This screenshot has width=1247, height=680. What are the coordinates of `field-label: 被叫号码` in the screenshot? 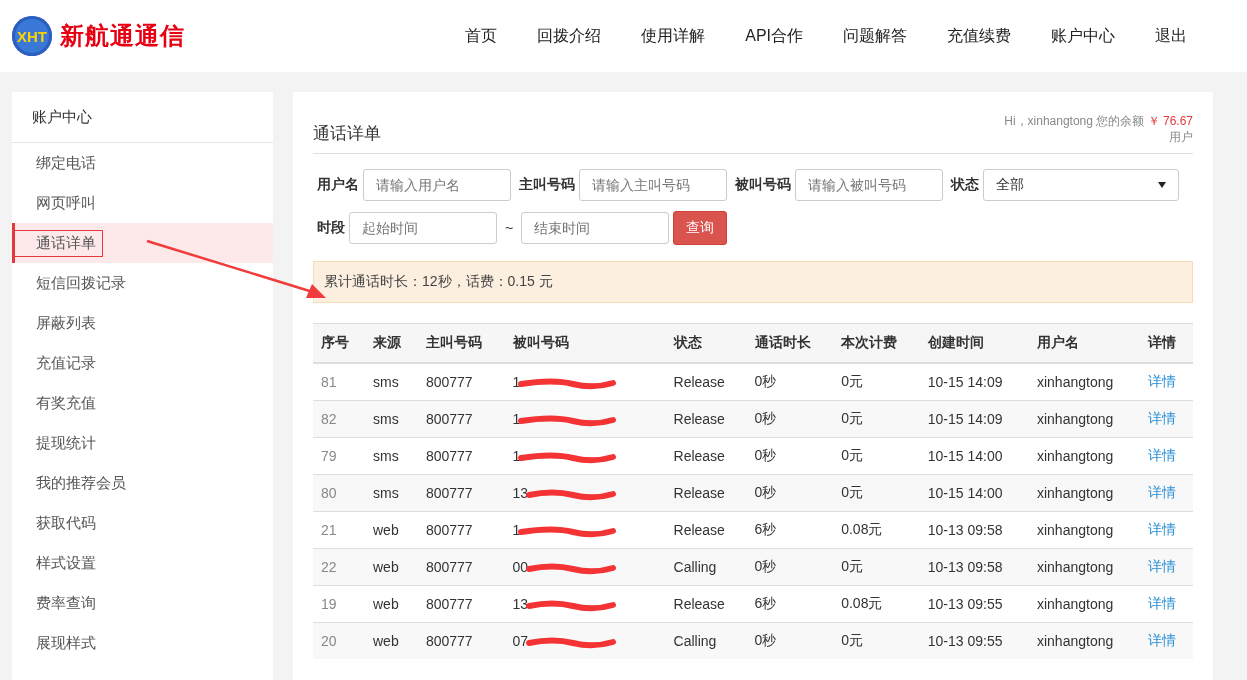 It's located at (763, 185).